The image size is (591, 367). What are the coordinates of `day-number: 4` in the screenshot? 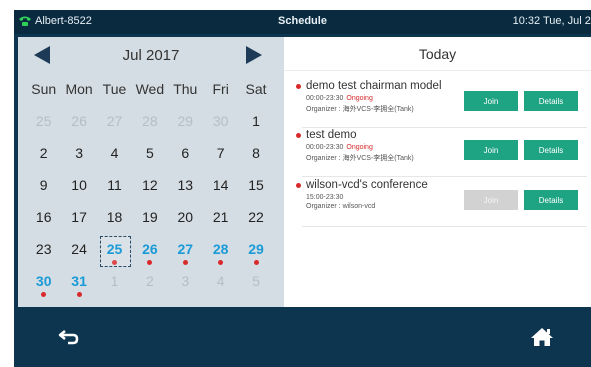 It's located at (114, 153).